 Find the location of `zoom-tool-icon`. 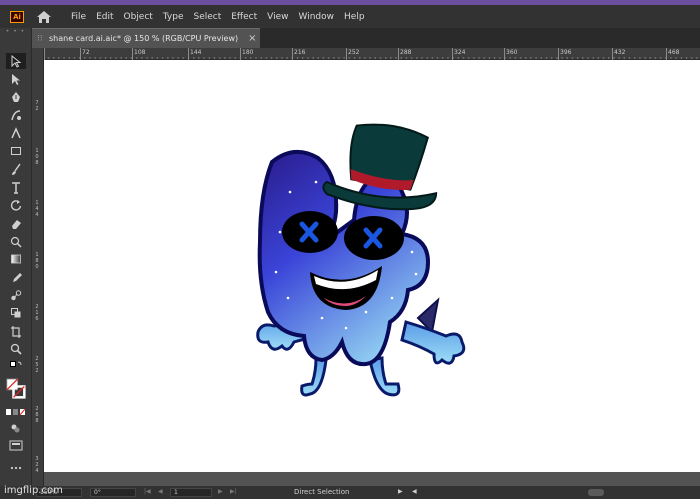

zoom-tool-icon is located at coordinates (16, 349).